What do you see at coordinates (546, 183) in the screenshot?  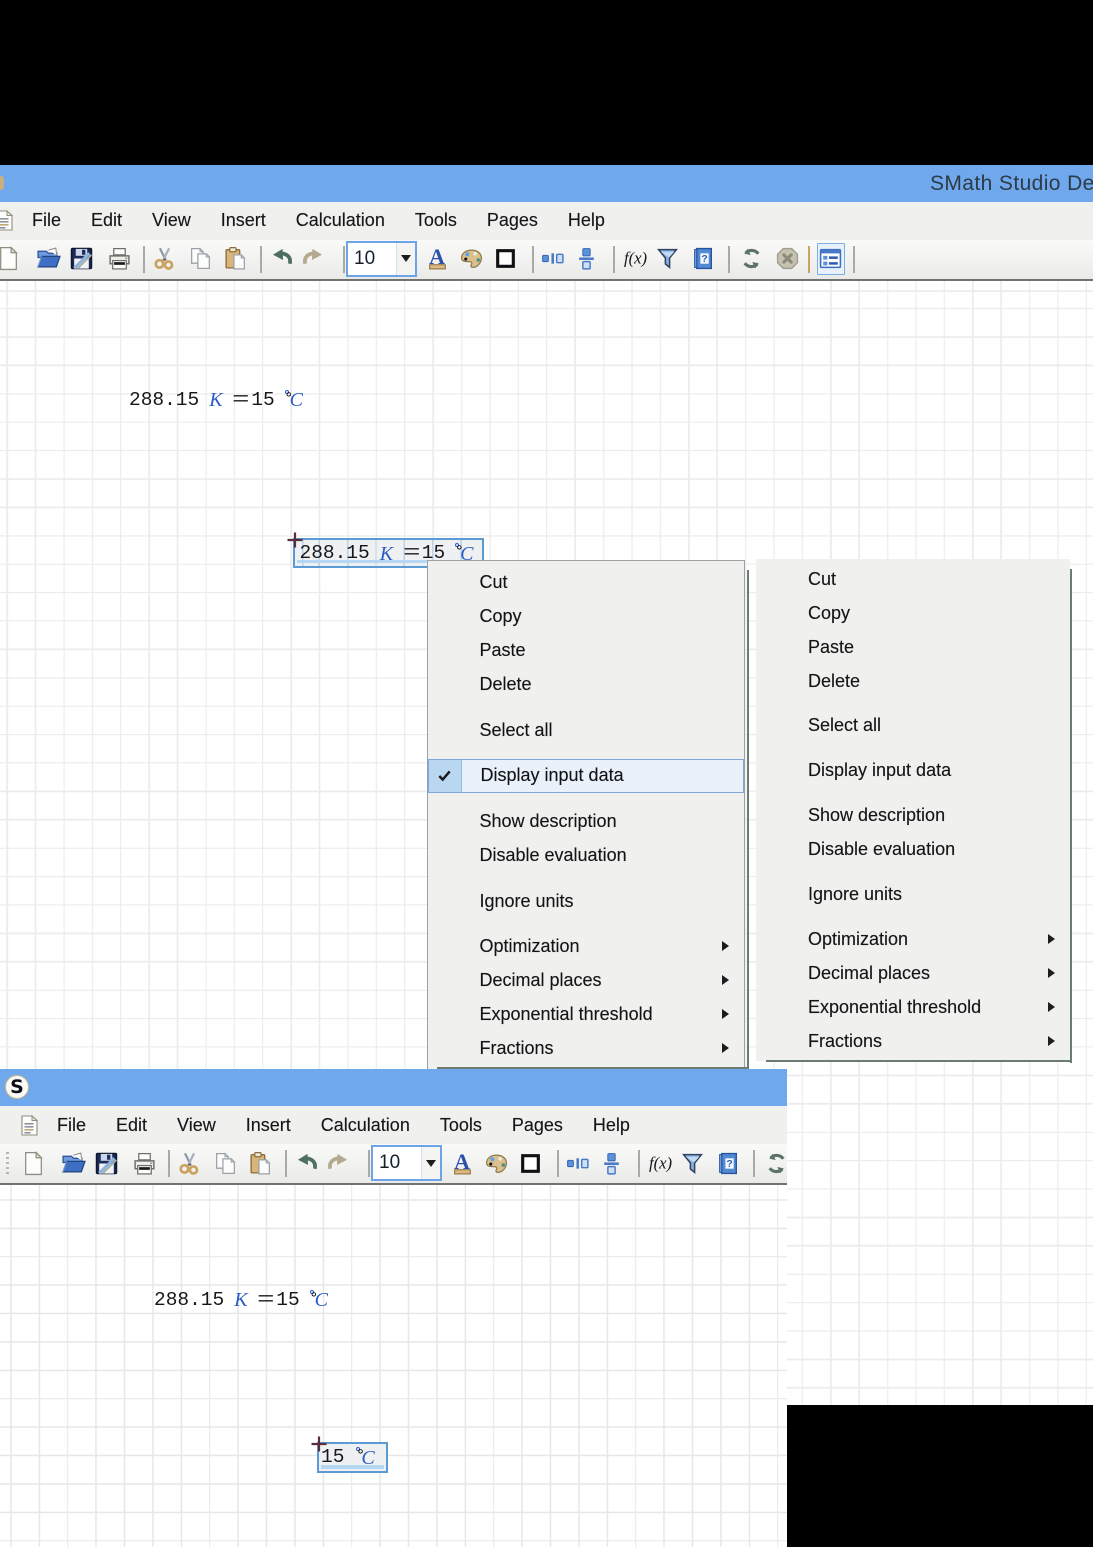 I see `titlebar-main: SMath Studio De` at bounding box center [546, 183].